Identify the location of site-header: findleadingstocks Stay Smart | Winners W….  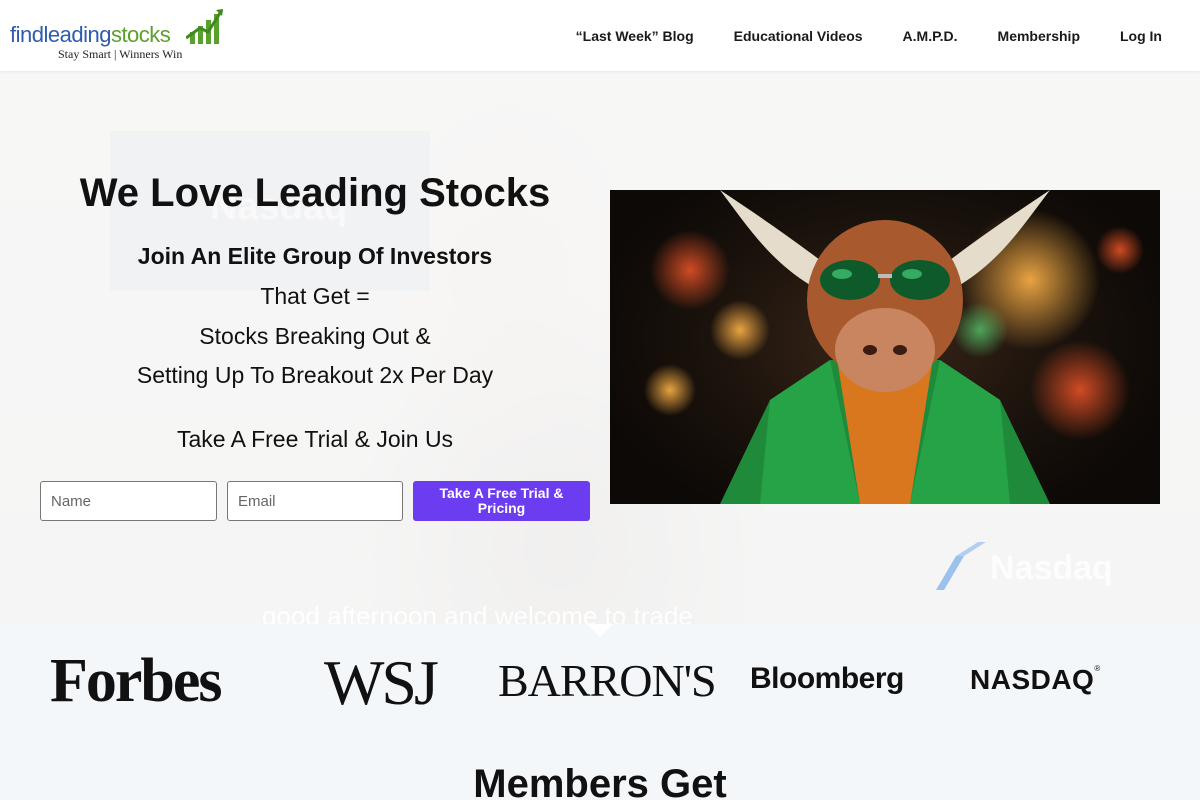
(600, 35).